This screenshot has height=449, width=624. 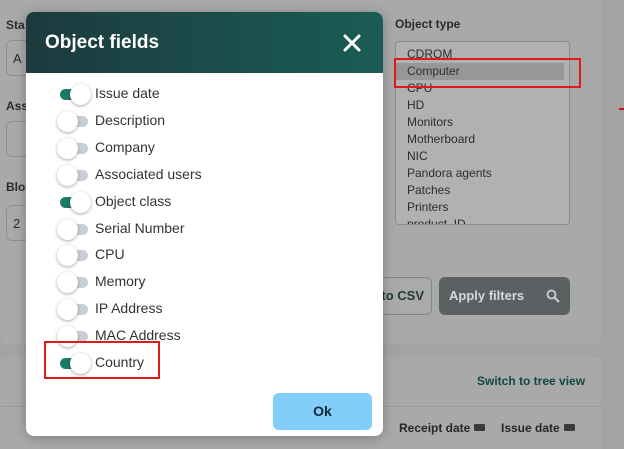 What do you see at coordinates (207, 257) in the screenshot?
I see `field-row: CPU` at bounding box center [207, 257].